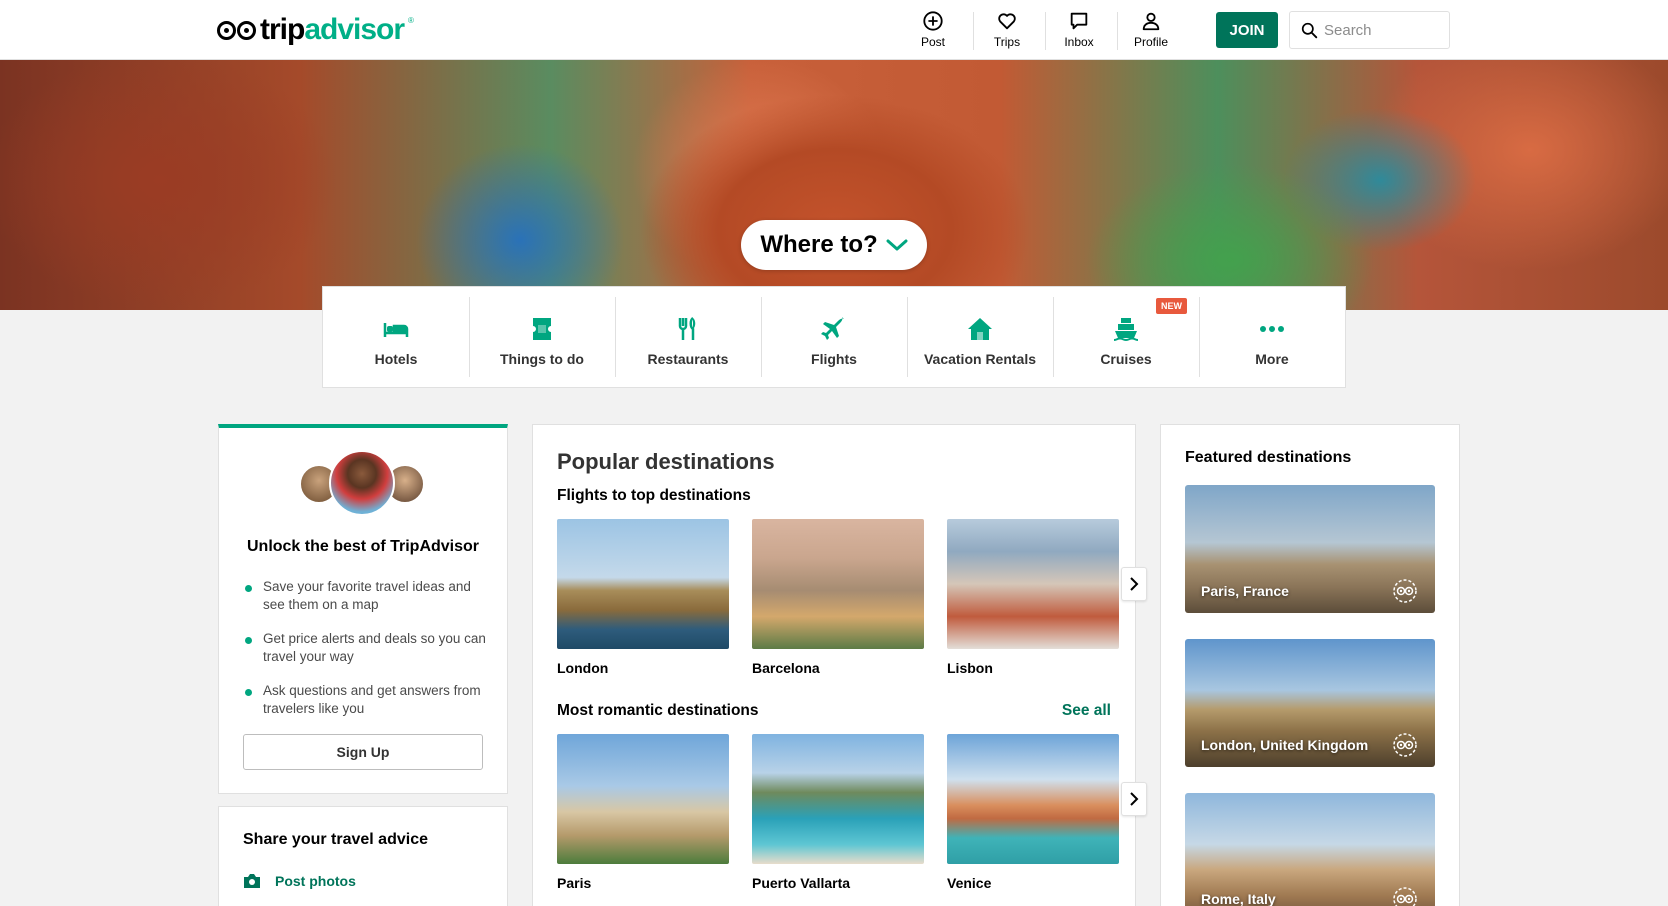  What do you see at coordinates (282, 29) in the screenshot?
I see `logo-text-trip: trip` at bounding box center [282, 29].